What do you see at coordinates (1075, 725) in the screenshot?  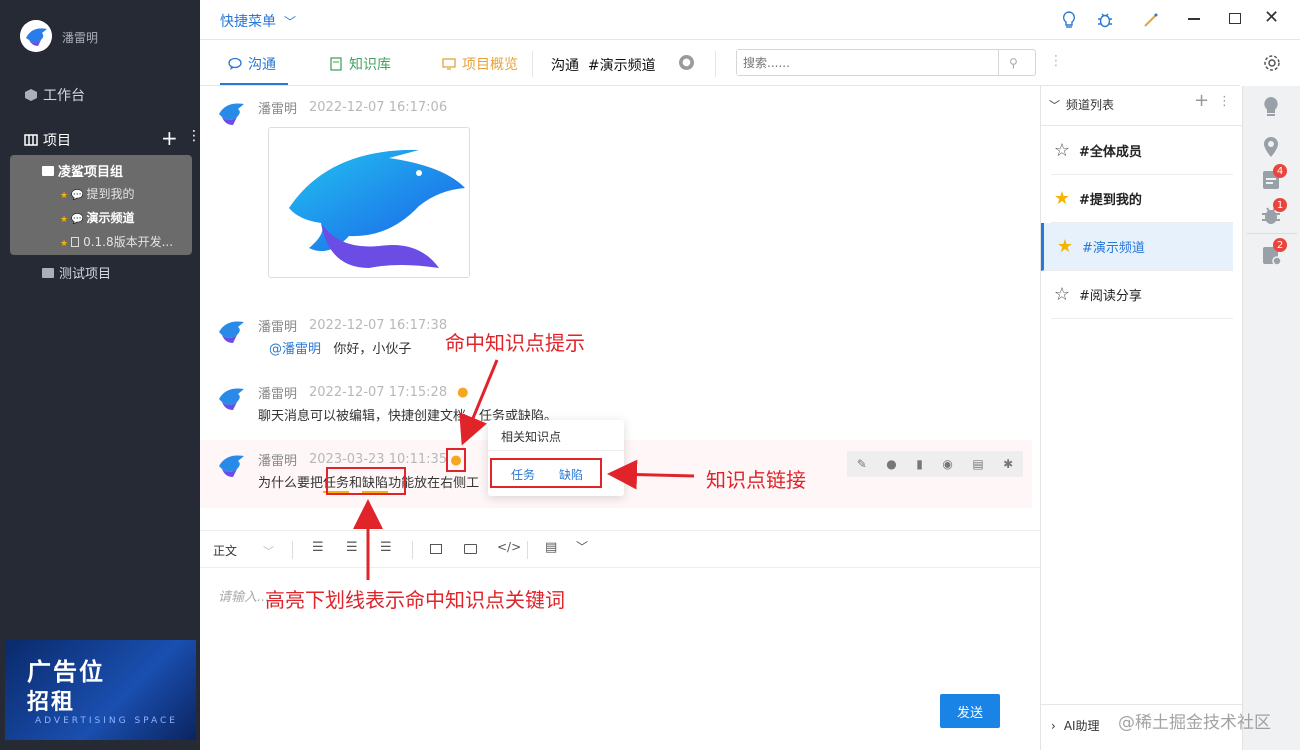 I see `ai-helper-toggle: › AI助理` at bounding box center [1075, 725].